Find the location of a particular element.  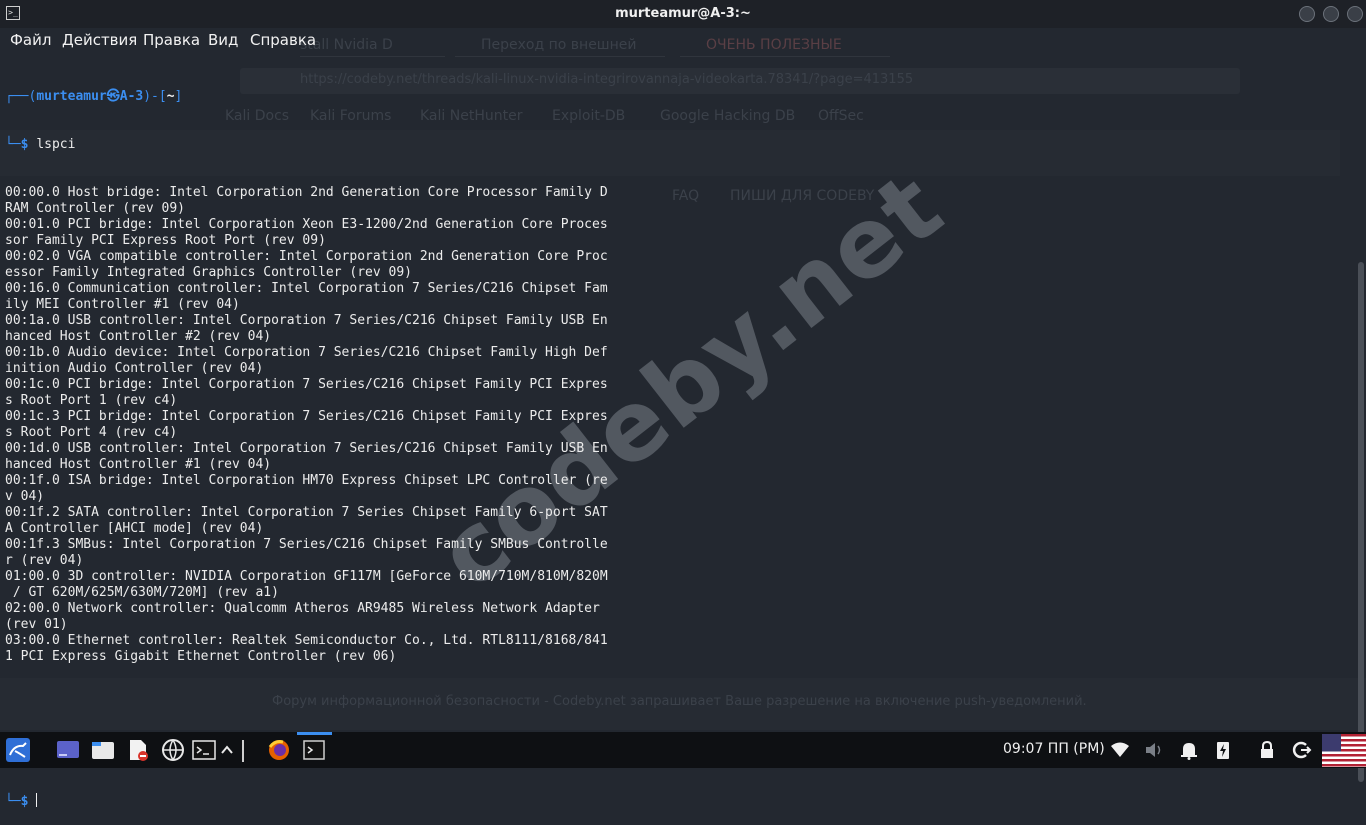

output-line: inition Audio Controller (rev 04) is located at coordinates (134, 368).